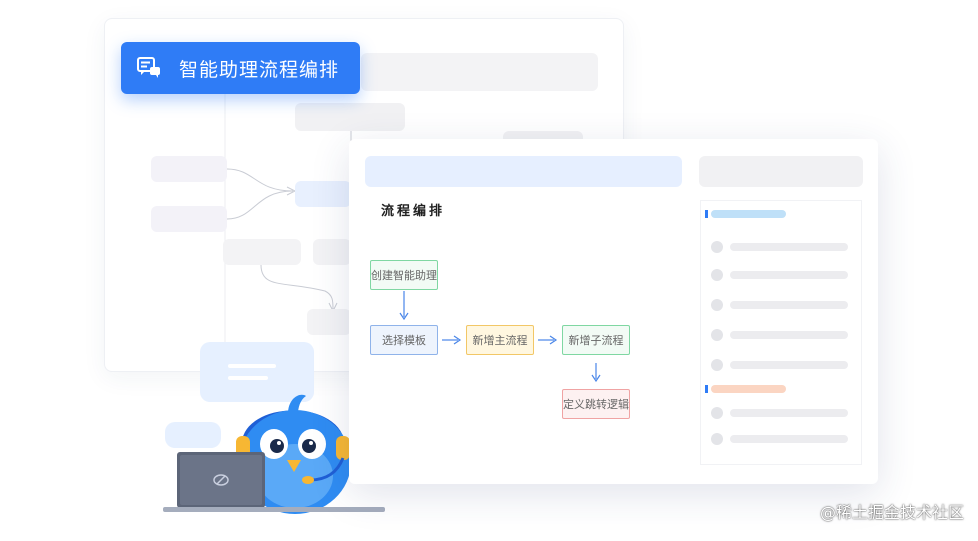  What do you see at coordinates (479, 72) in the screenshot?
I see `background-toolbar-placeholder` at bounding box center [479, 72].